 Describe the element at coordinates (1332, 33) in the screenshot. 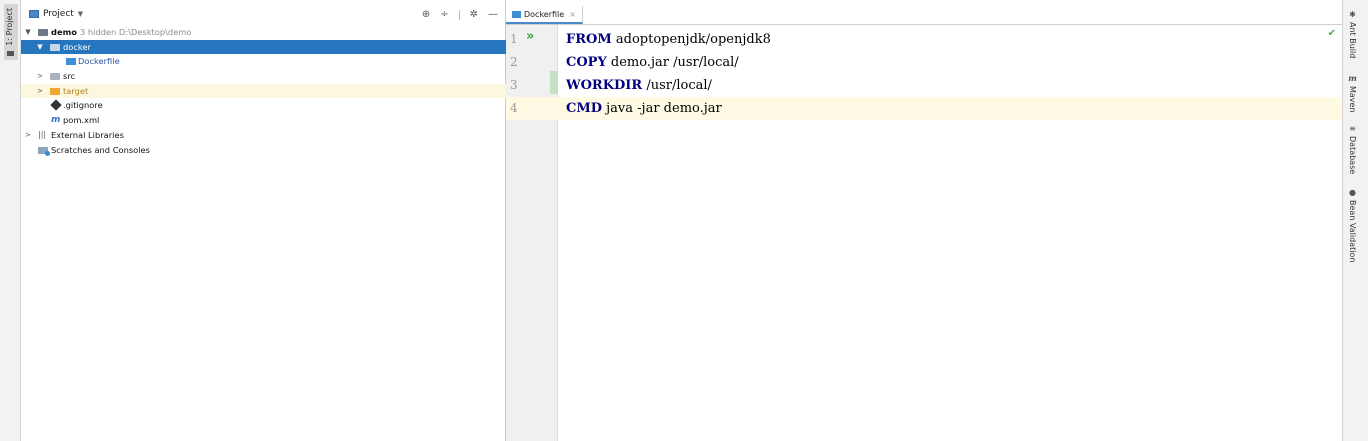

I see `inspection-ok-icon: ✔` at that location.